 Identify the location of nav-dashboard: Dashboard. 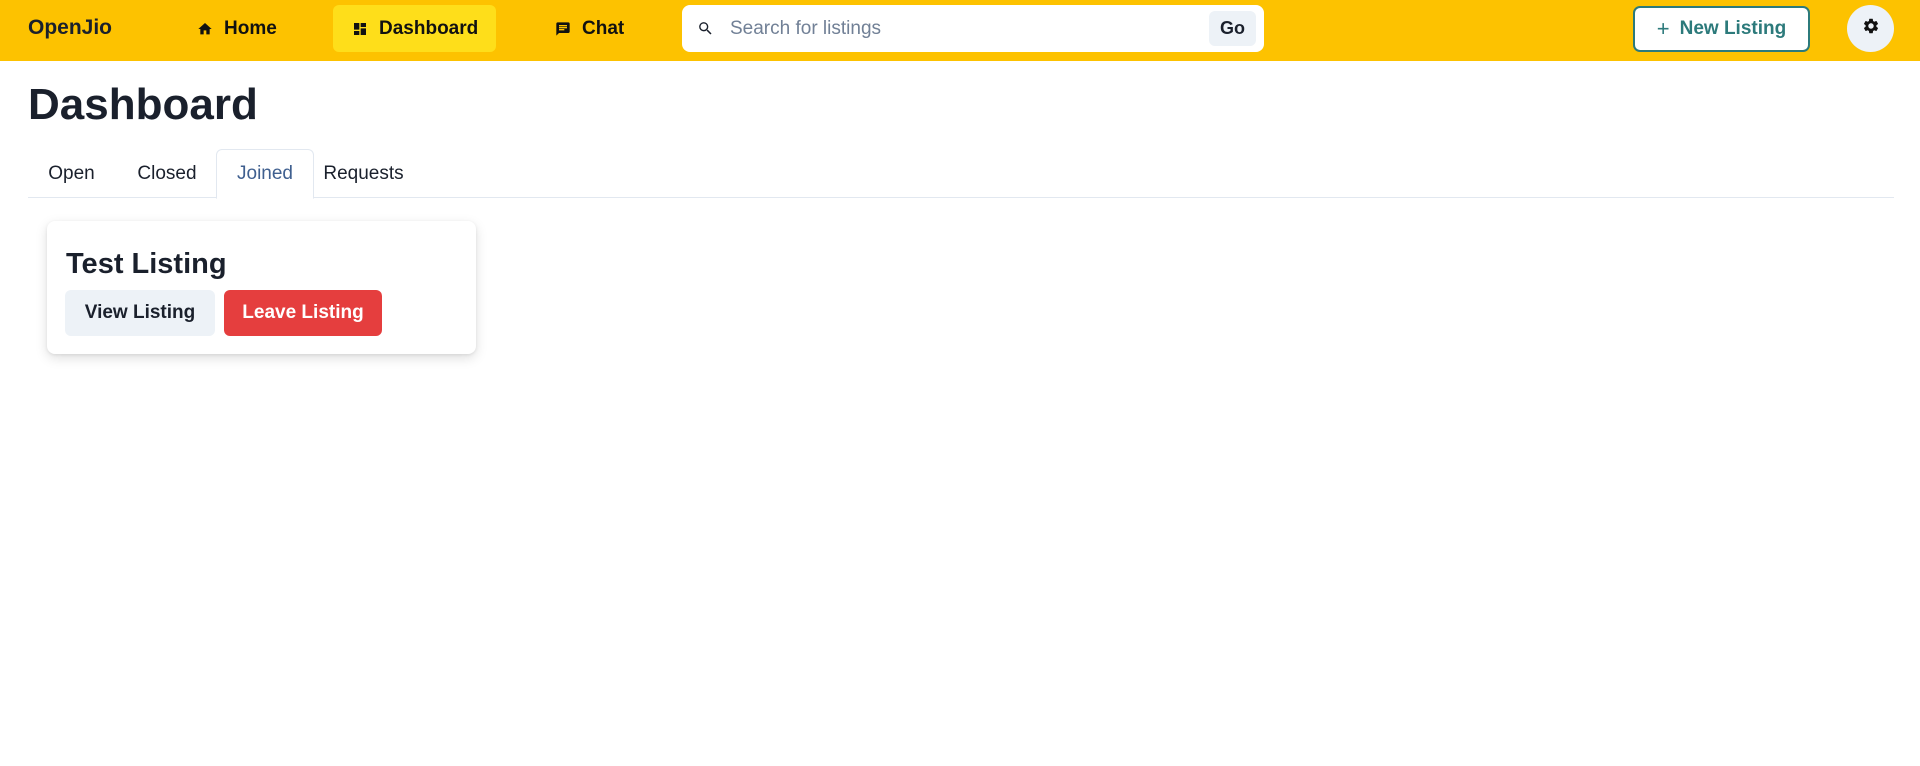
(415, 28).